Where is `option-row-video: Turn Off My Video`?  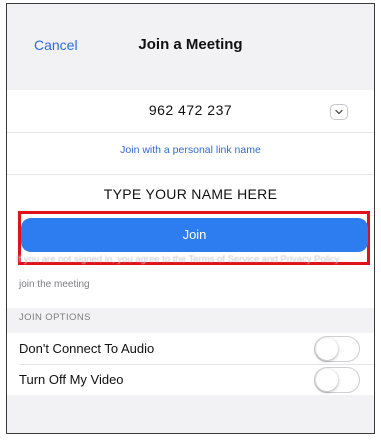 option-row-video: Turn Off My Video is located at coordinates (190, 379).